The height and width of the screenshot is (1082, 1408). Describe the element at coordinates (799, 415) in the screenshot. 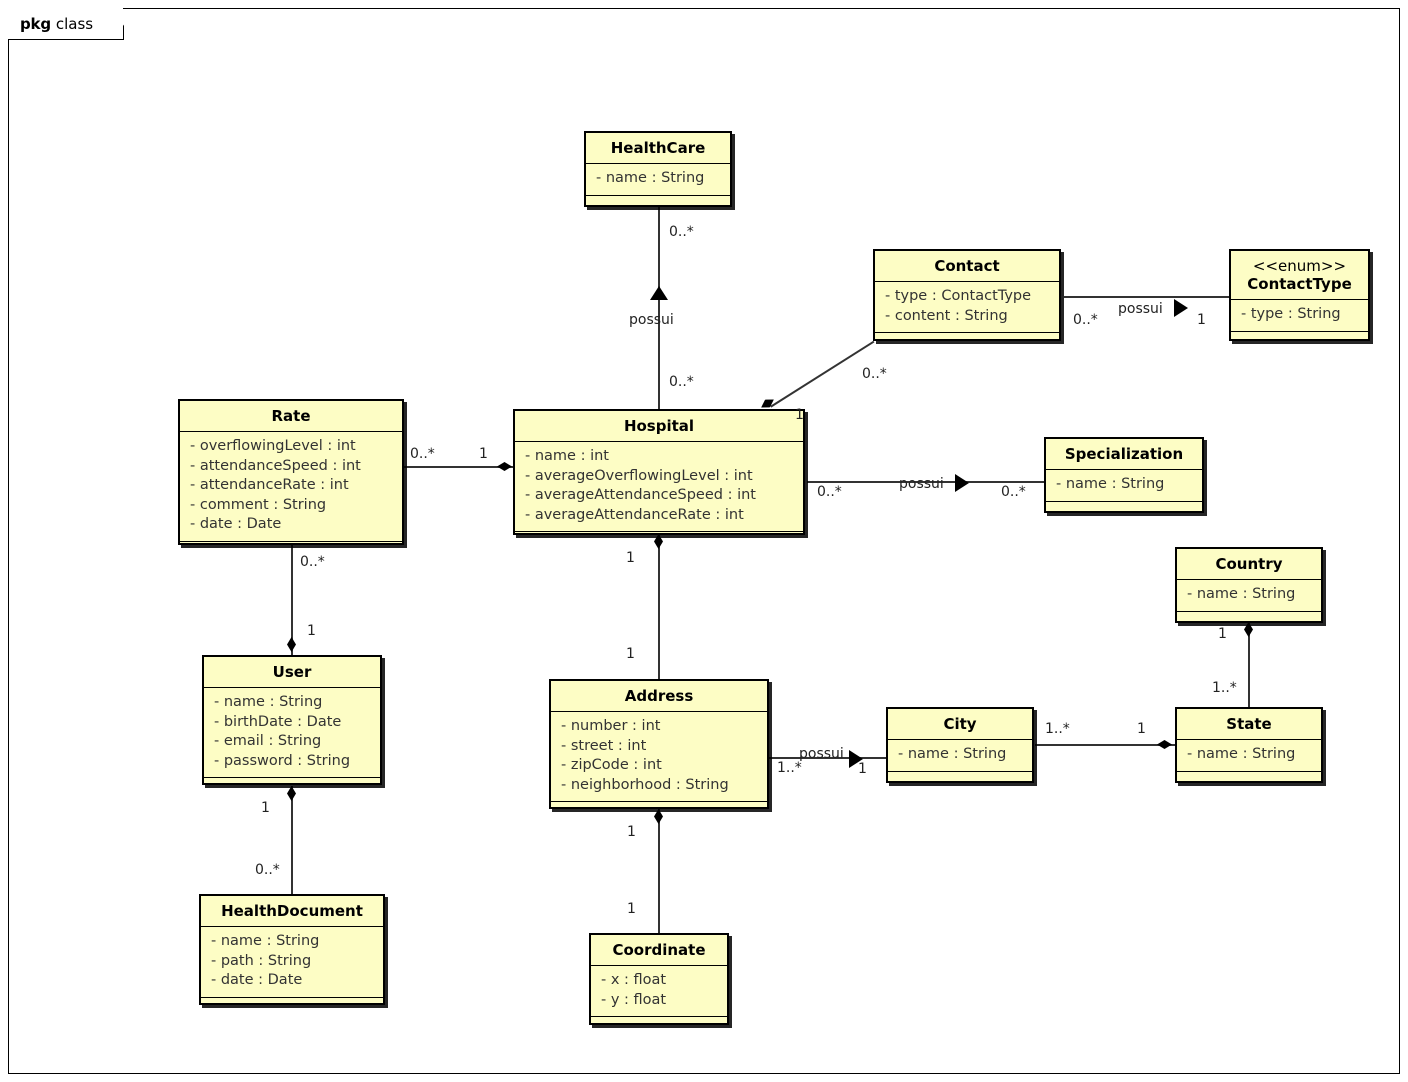

I see `mult-contact-hospital-target: 1` at that location.